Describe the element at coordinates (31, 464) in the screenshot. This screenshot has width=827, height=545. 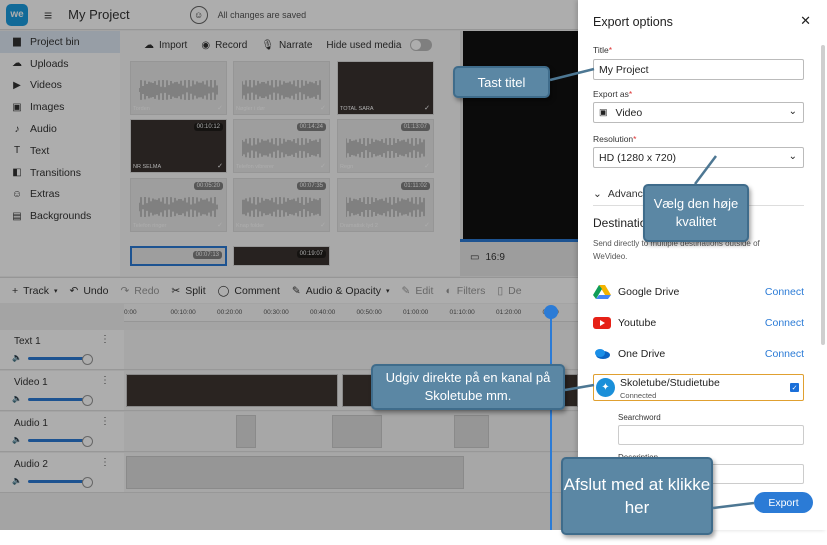
I see `track-name: Audio 2` at that location.